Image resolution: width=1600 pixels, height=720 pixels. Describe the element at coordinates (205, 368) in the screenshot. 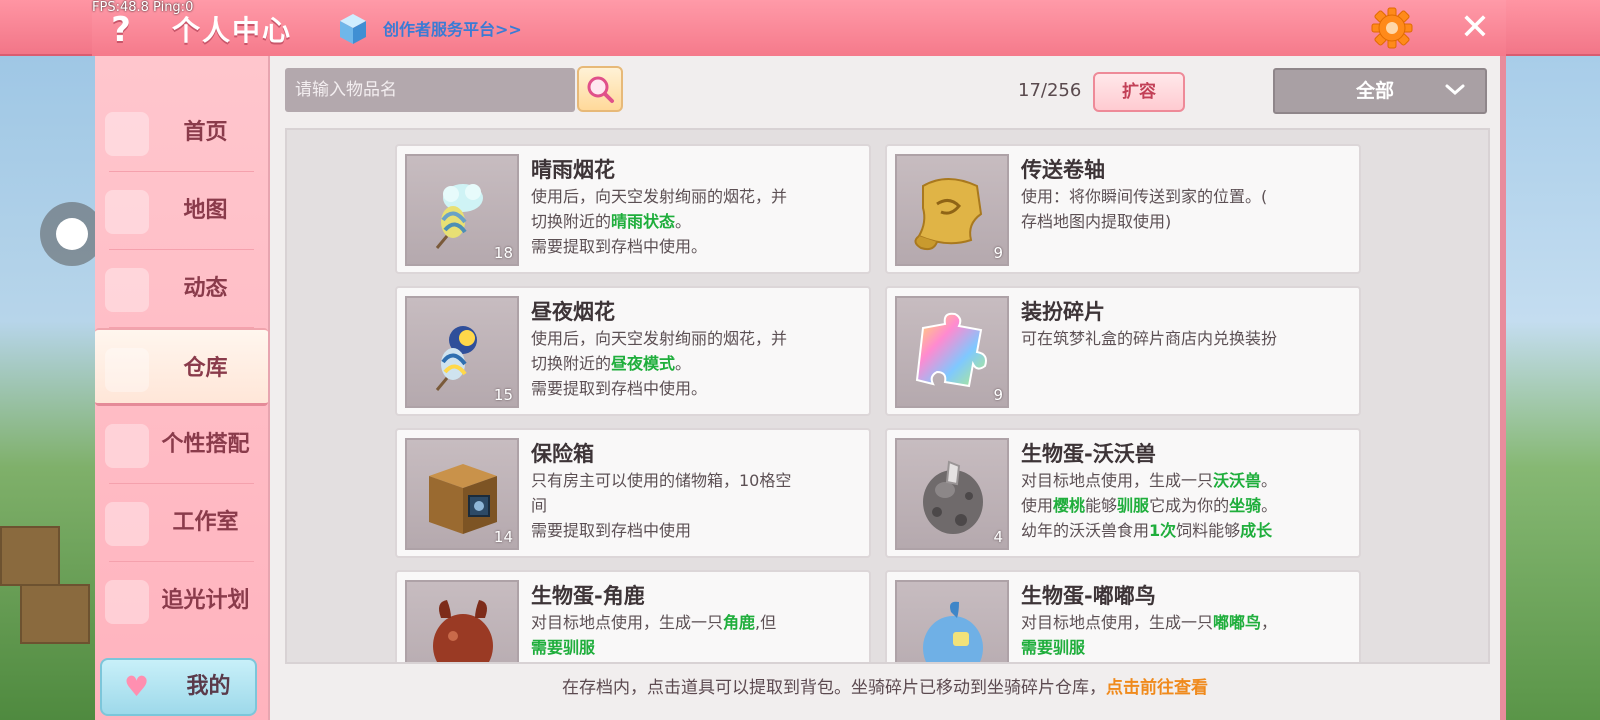

I see `sidebar-item-label: 仓库` at that location.